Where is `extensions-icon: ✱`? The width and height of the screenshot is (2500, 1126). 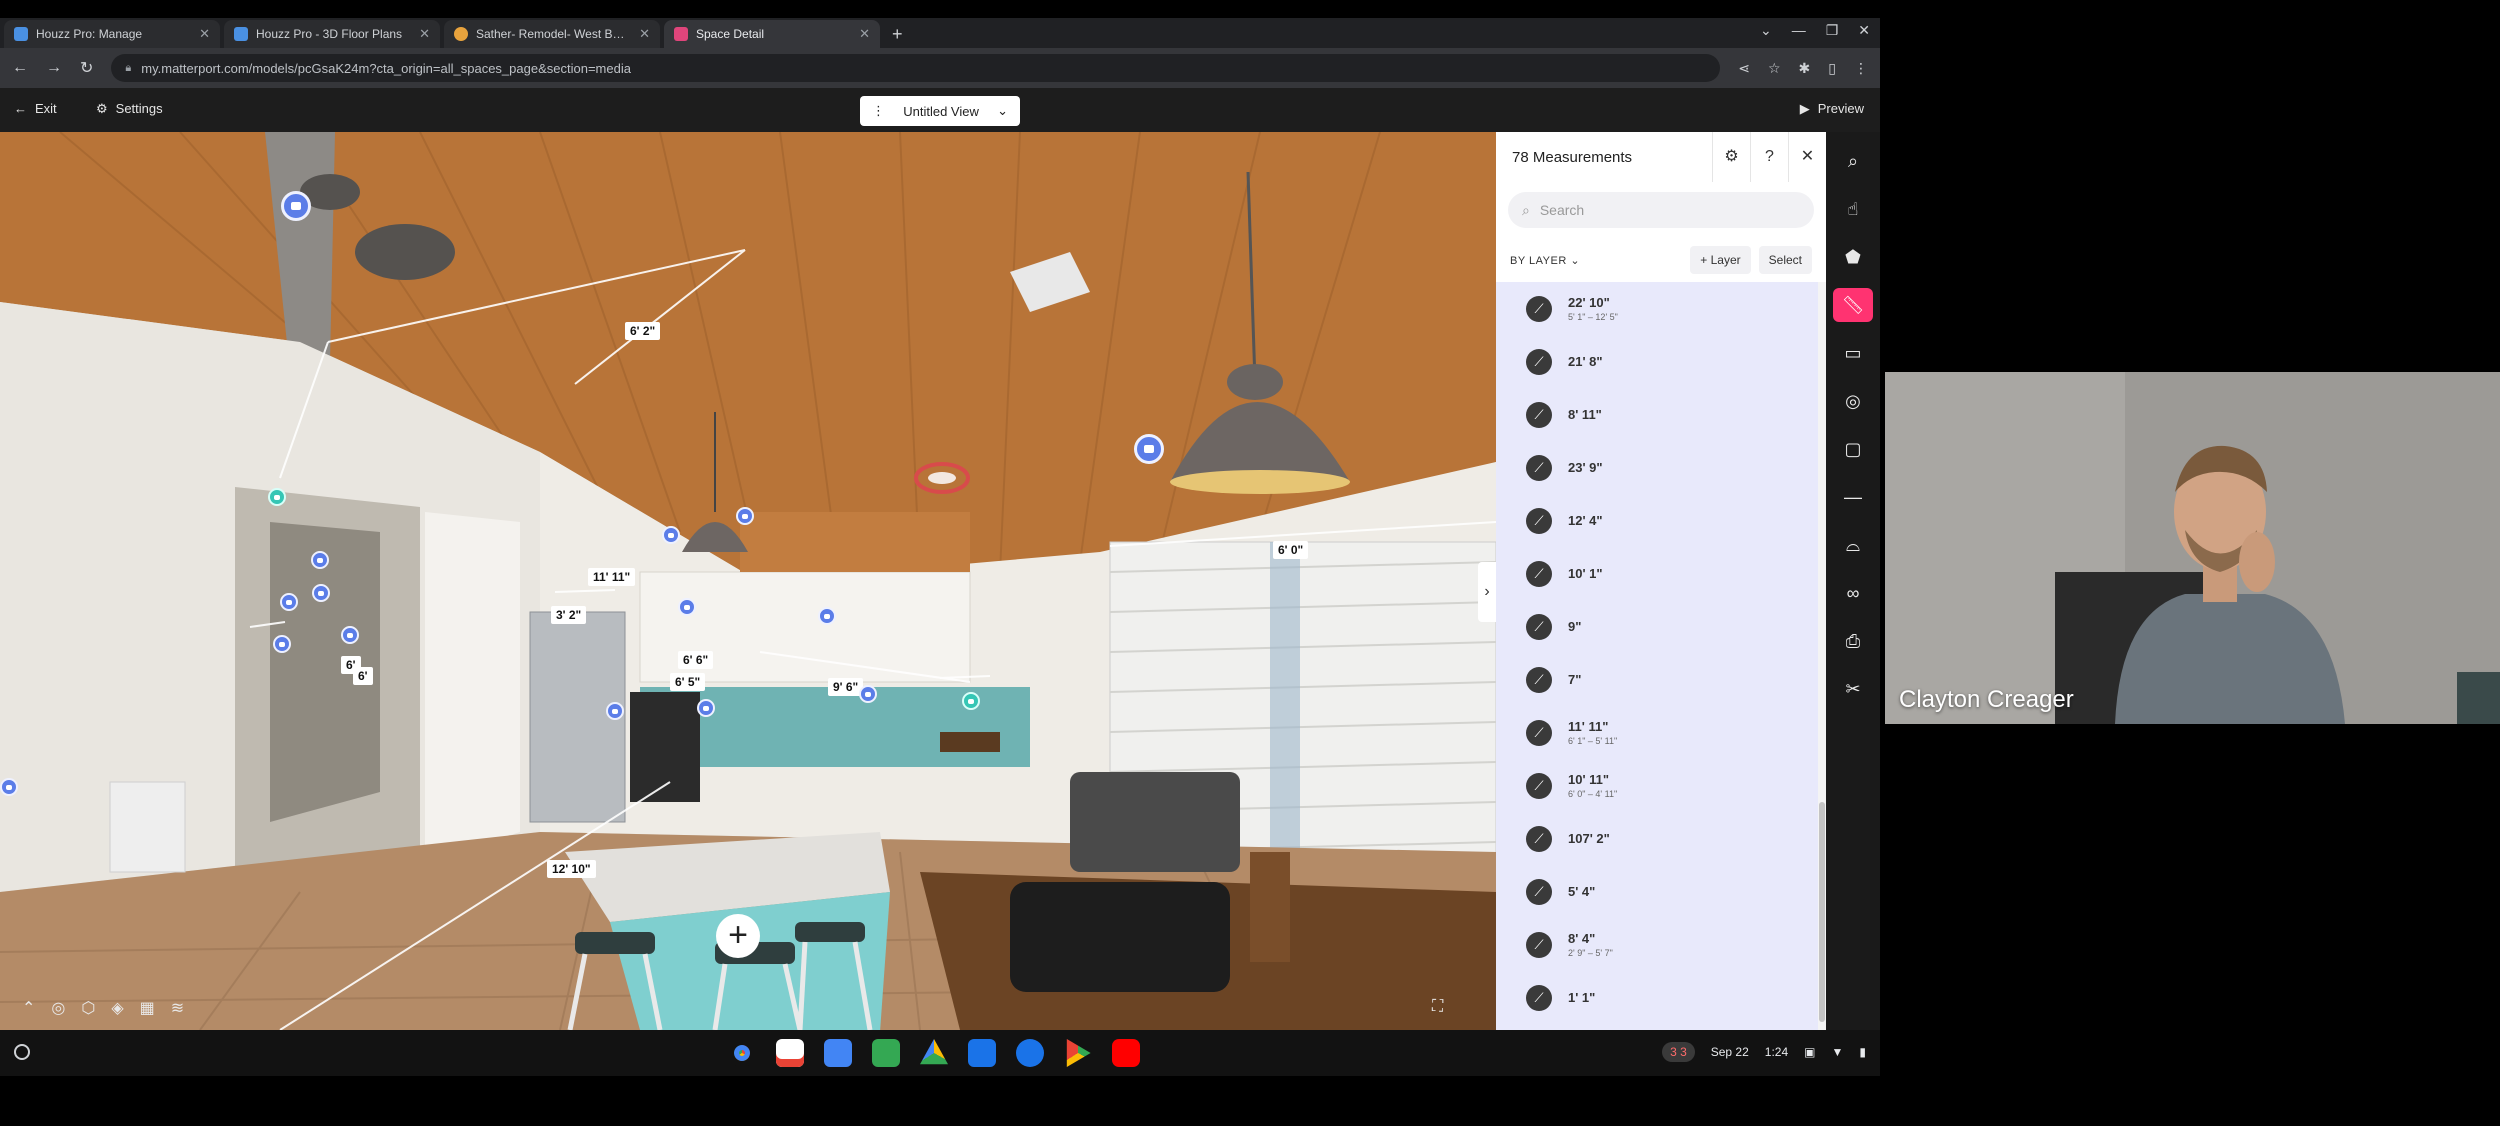
extensions-icon: ✱ is located at coordinates (1805, 68).